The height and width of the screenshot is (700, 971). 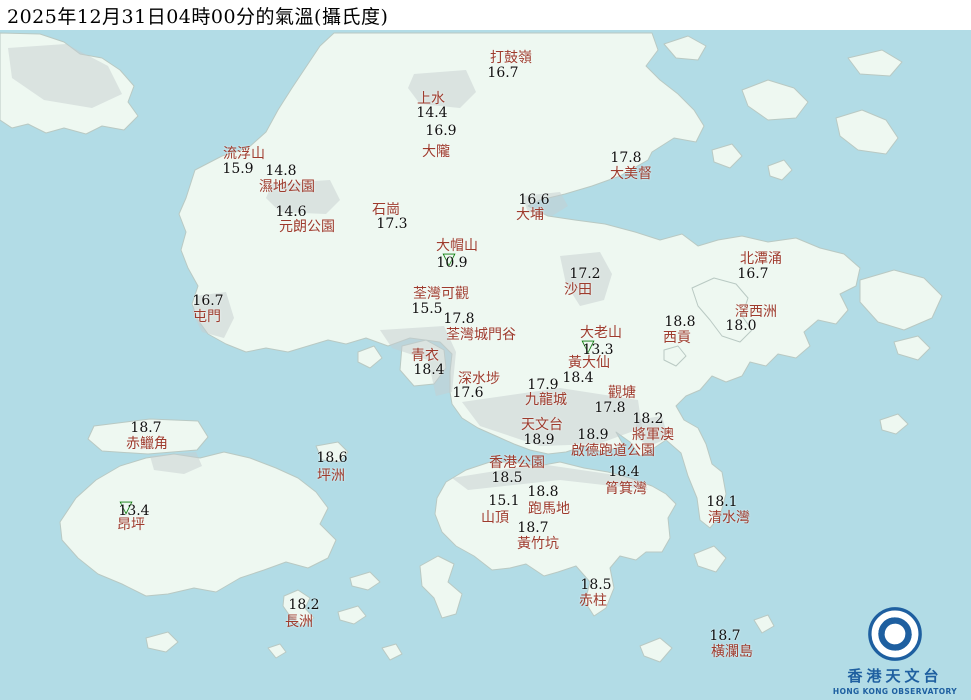 I want to click on station-name: 赤柱, so click(x=593, y=601).